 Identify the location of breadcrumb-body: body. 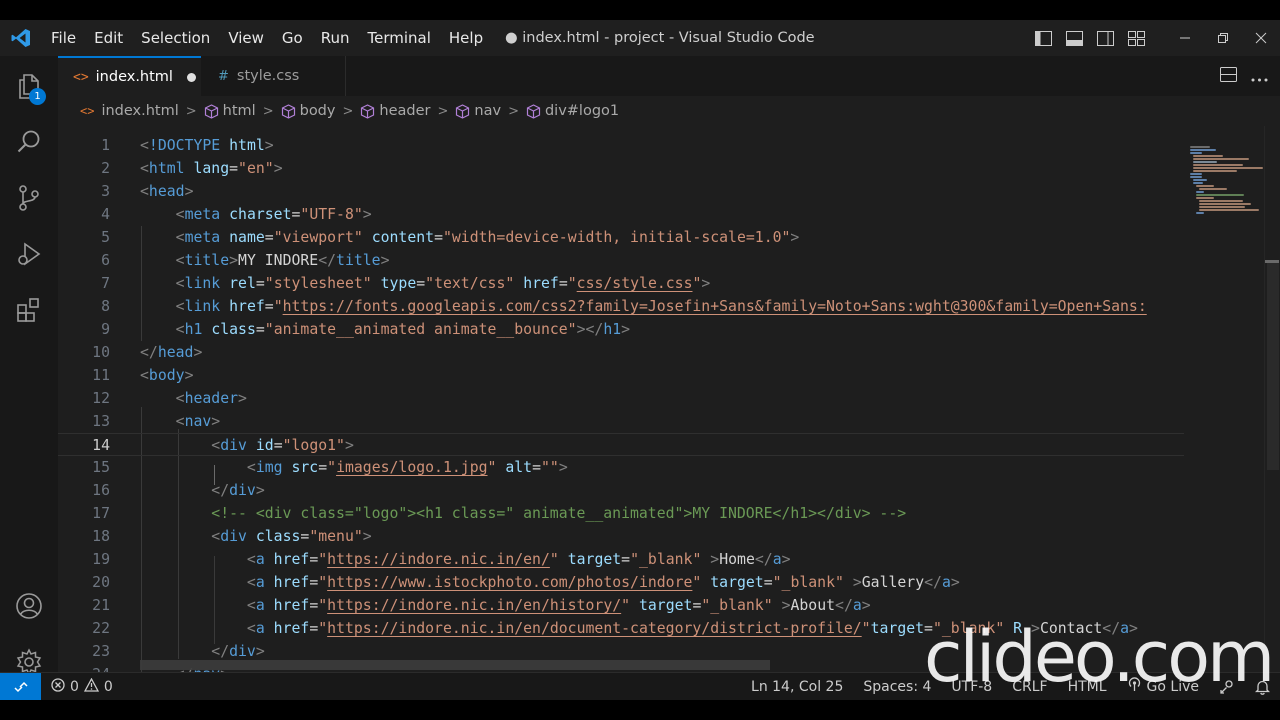
(308, 111).